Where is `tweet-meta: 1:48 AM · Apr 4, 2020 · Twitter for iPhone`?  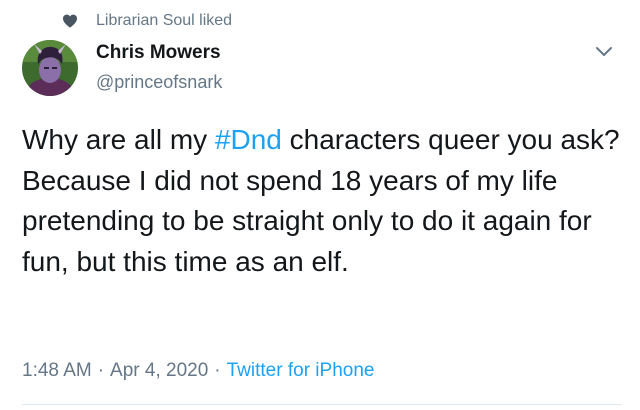
tweet-meta: 1:48 AM · Apr 4, 2020 · Twitter for iPhone is located at coordinates (198, 371).